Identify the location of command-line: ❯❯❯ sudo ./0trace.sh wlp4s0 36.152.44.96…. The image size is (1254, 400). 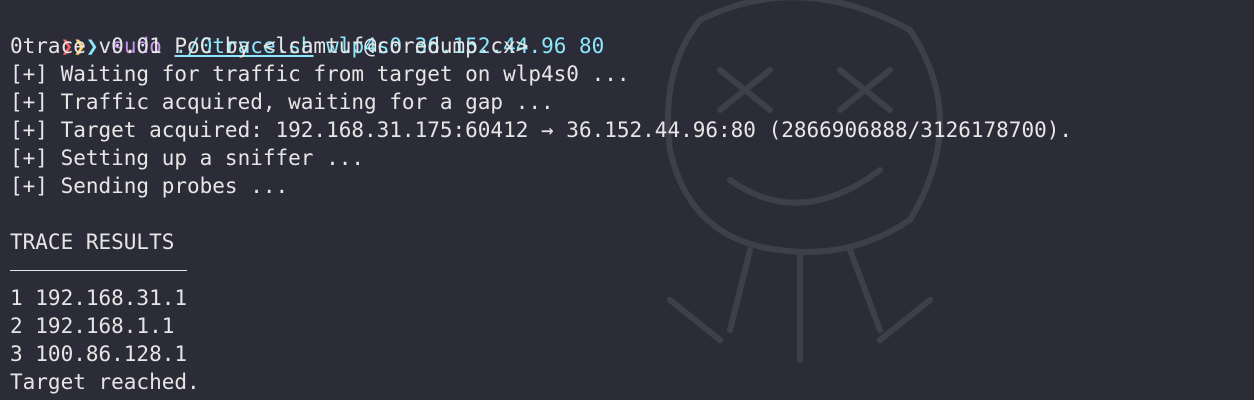
(632, 31).